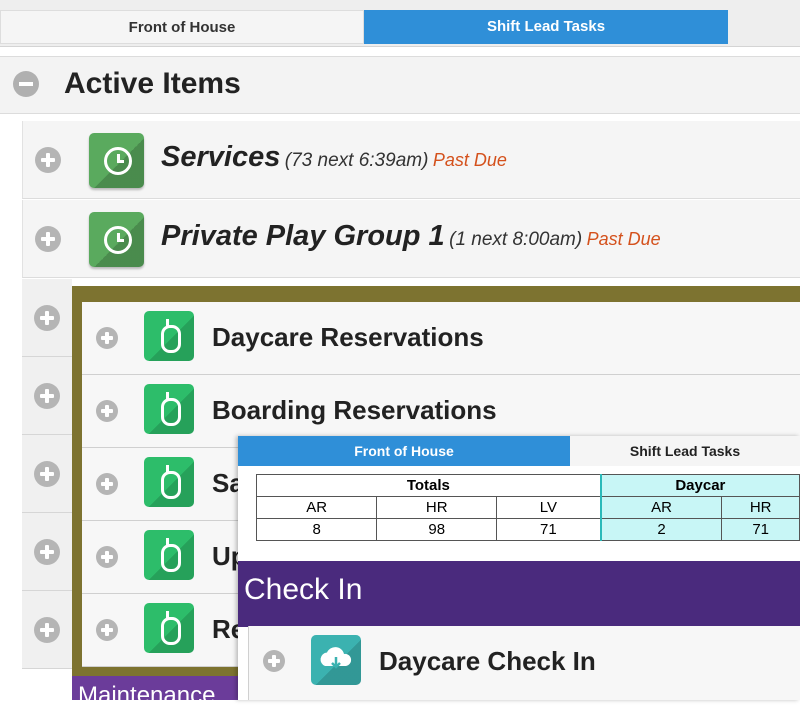 Image resolution: width=800 pixels, height=710 pixels. Describe the element at coordinates (336, 660) in the screenshot. I see `cloud-download-icon` at that location.